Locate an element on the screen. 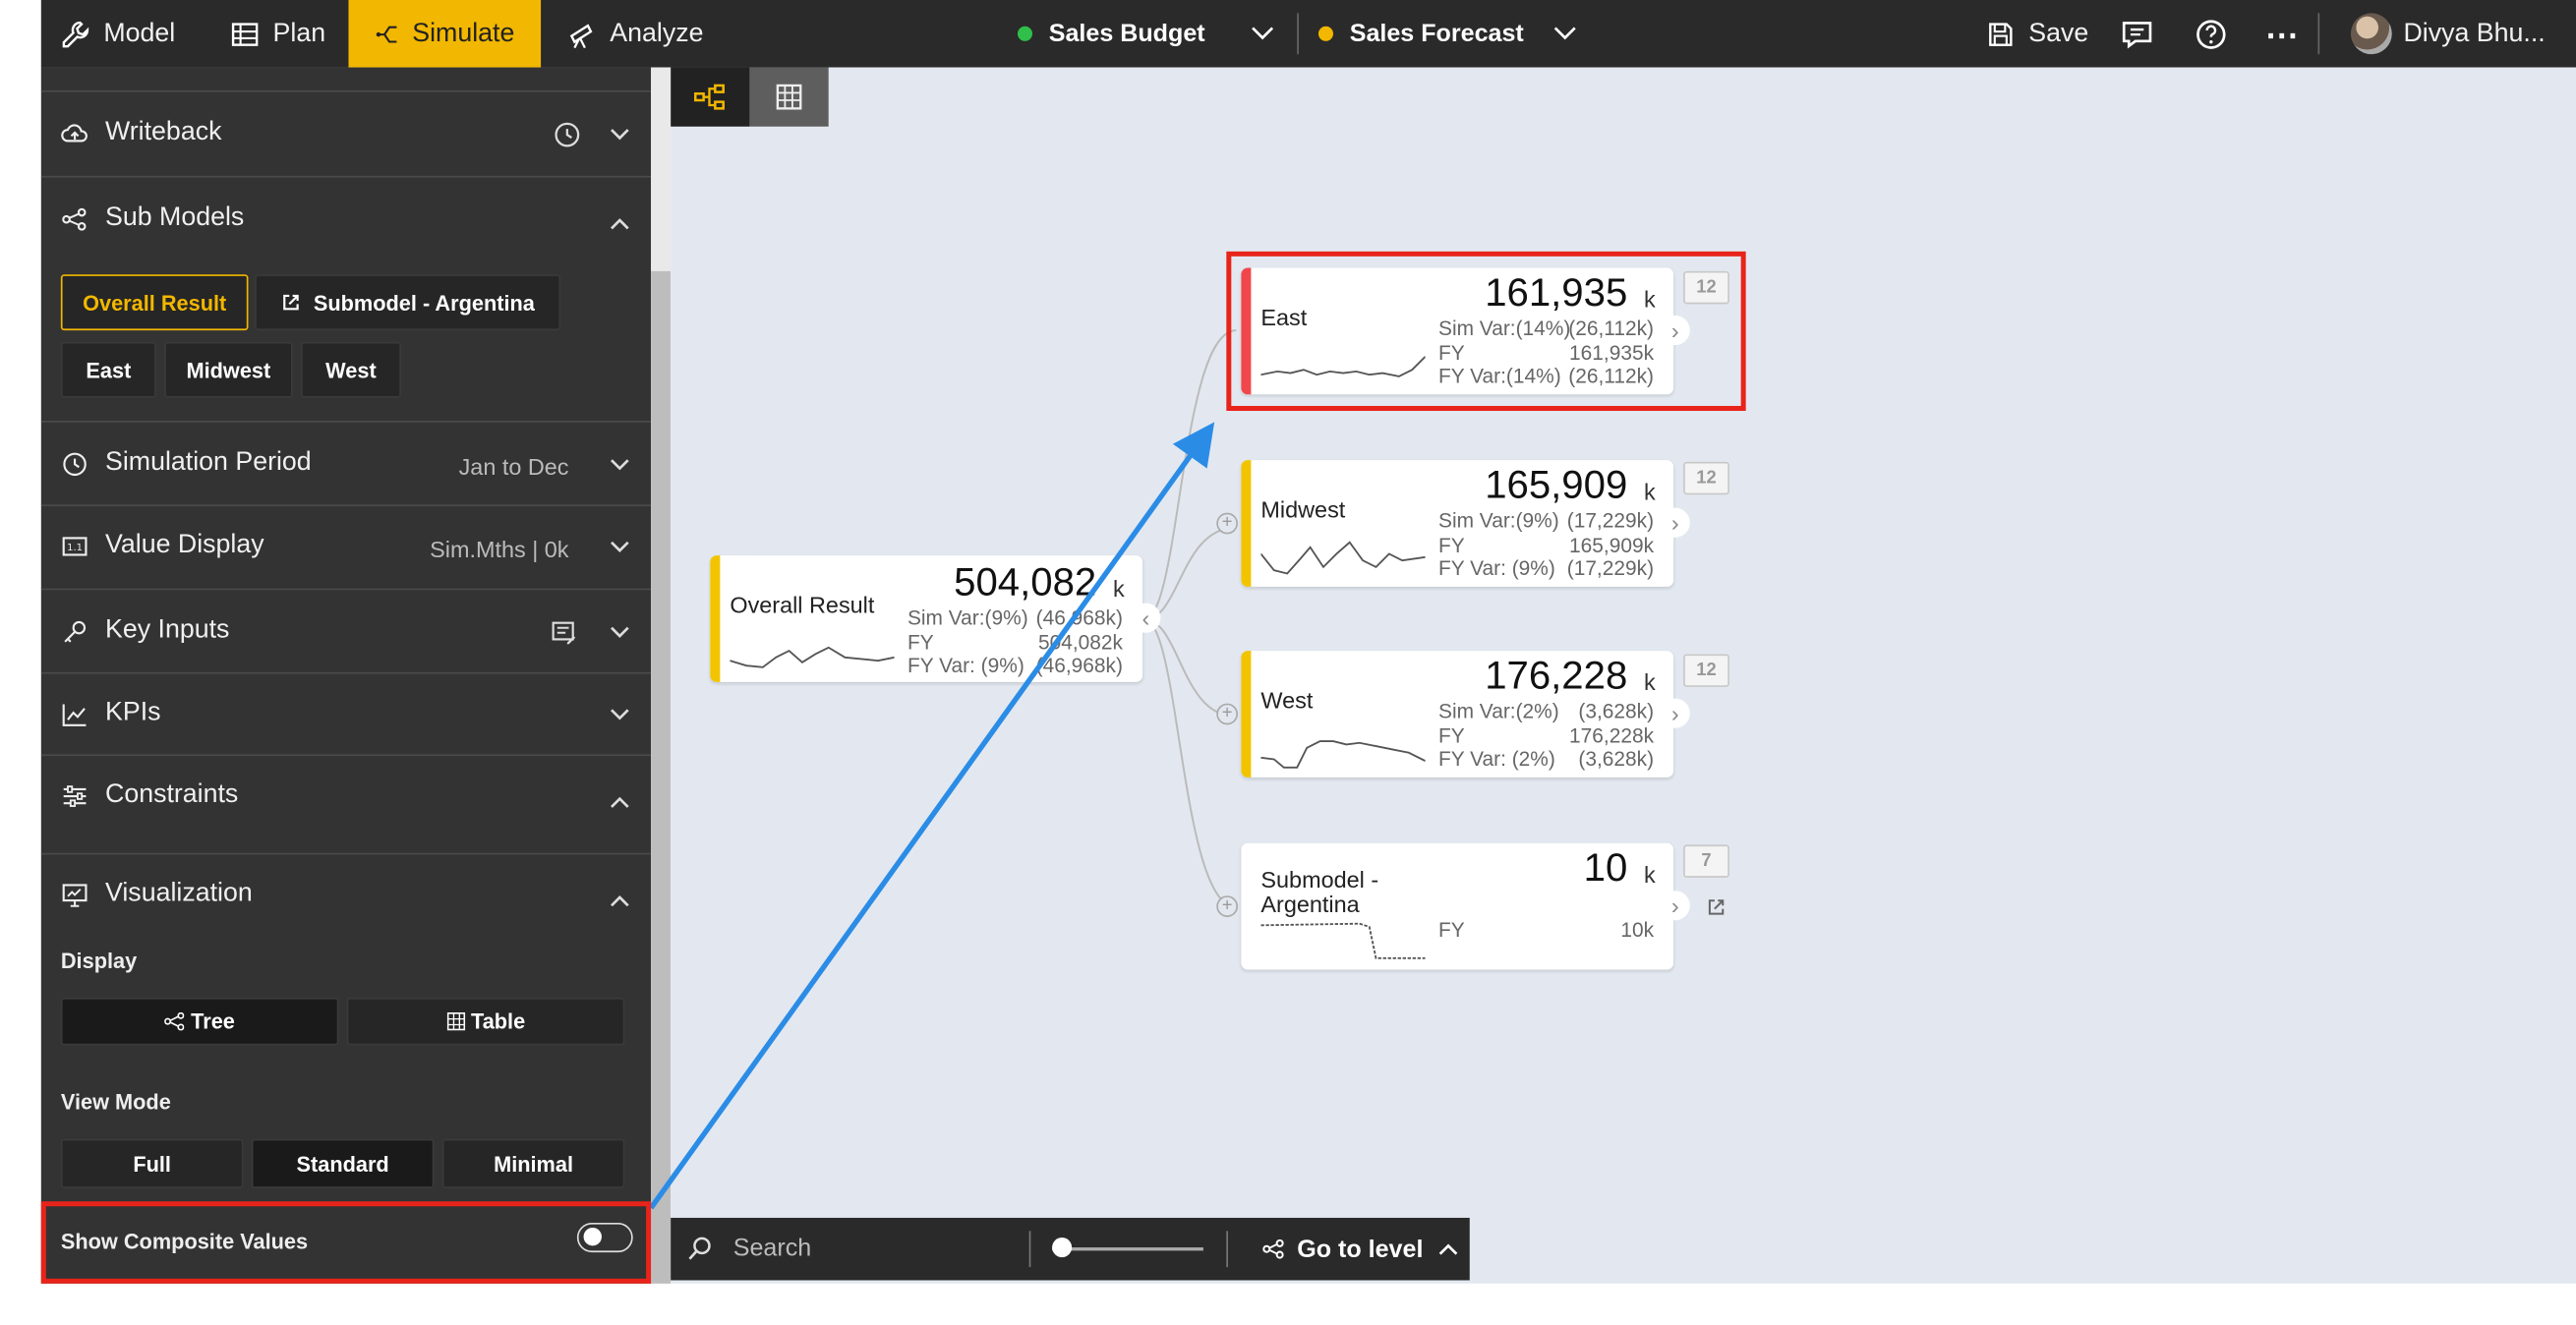  node-value: 165,909 is located at coordinates (1556, 486).